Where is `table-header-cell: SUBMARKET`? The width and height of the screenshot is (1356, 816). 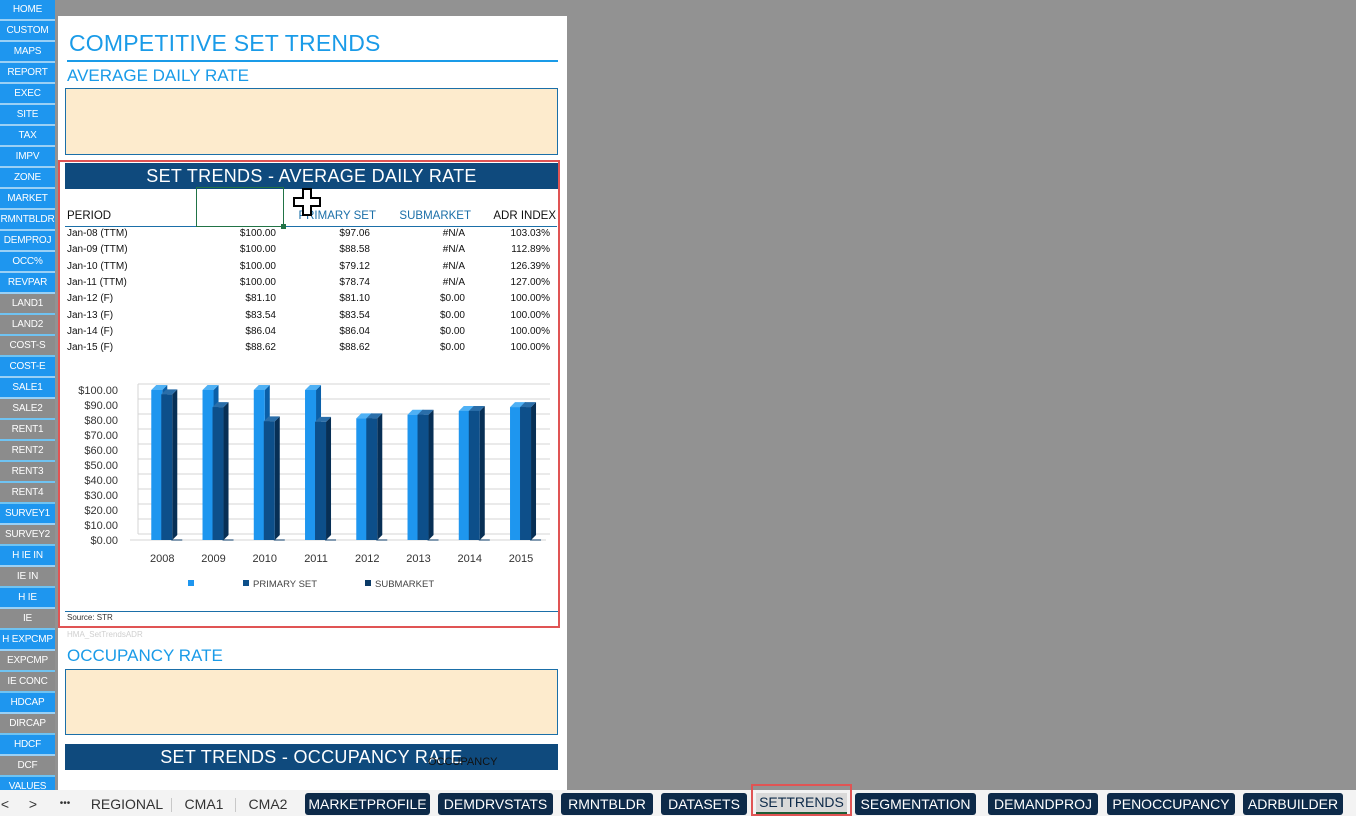
table-header-cell: SUBMARKET is located at coordinates (428, 216).